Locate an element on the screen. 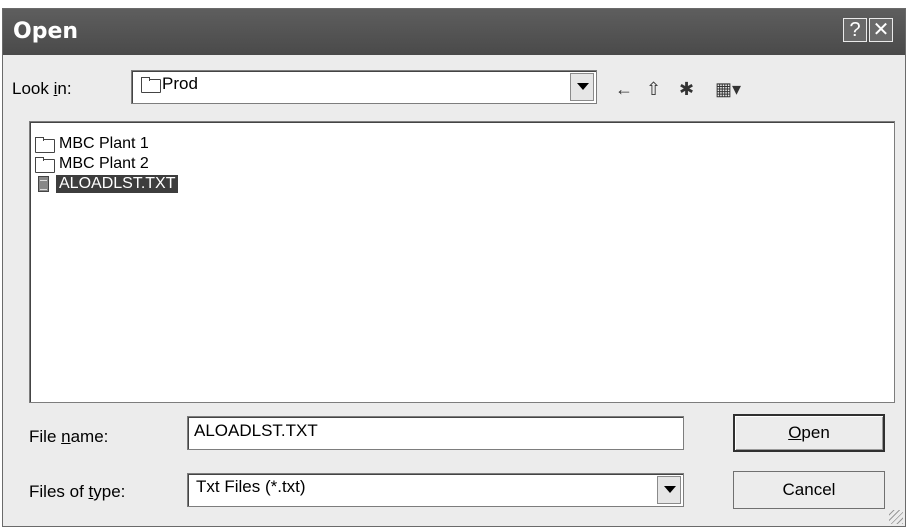  open-button: Open is located at coordinates (809, 433).